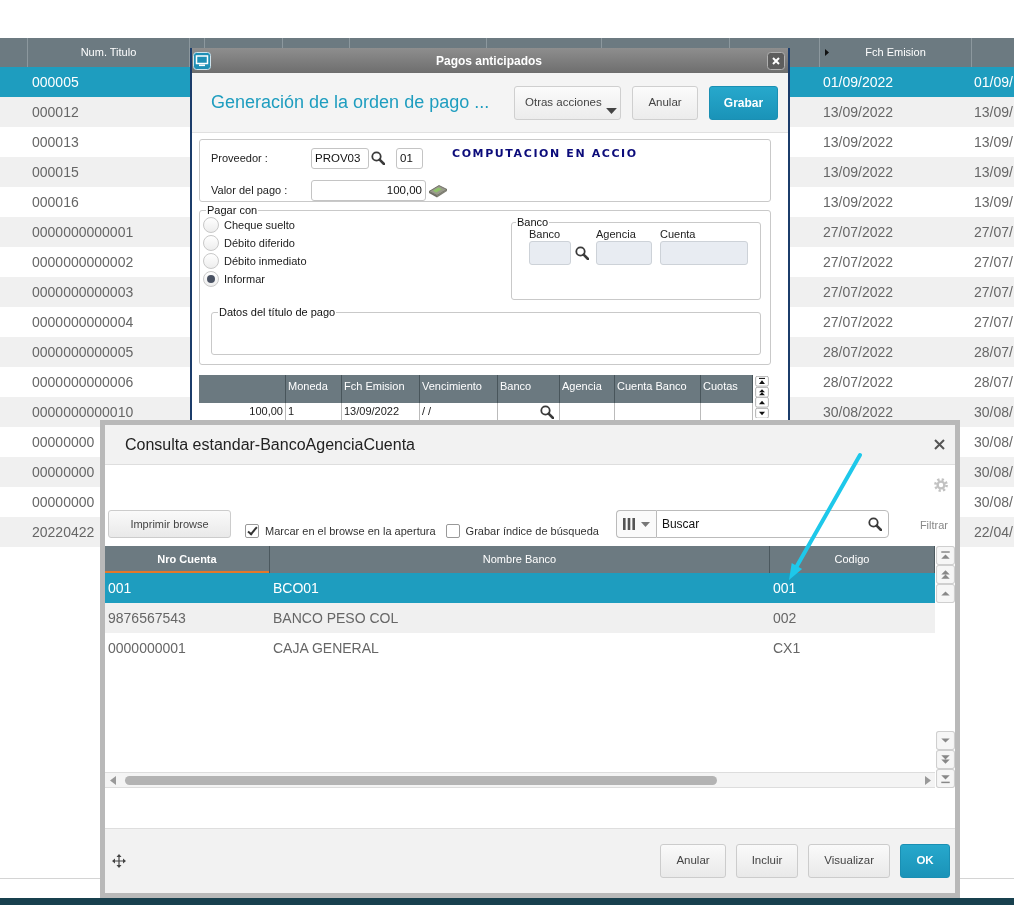  Describe the element at coordinates (240, 158) in the screenshot. I see `field-label: Proveedor :` at that location.